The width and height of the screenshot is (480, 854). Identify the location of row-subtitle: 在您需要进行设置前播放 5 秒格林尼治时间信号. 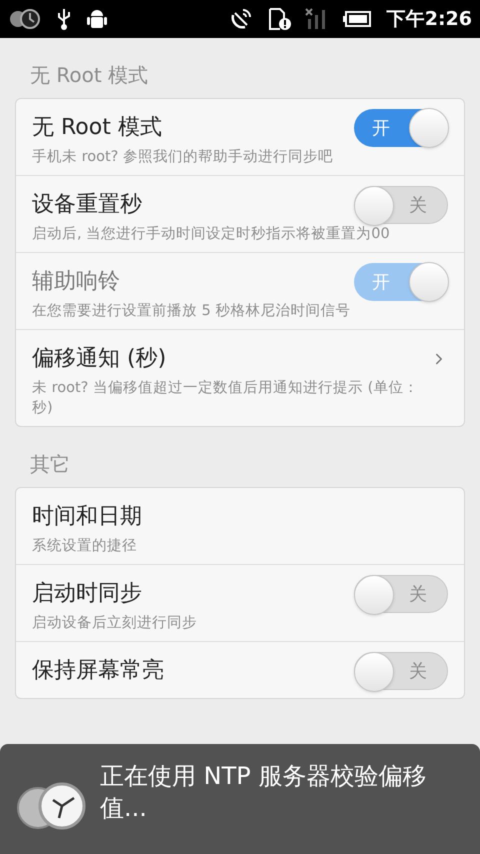
(192, 311).